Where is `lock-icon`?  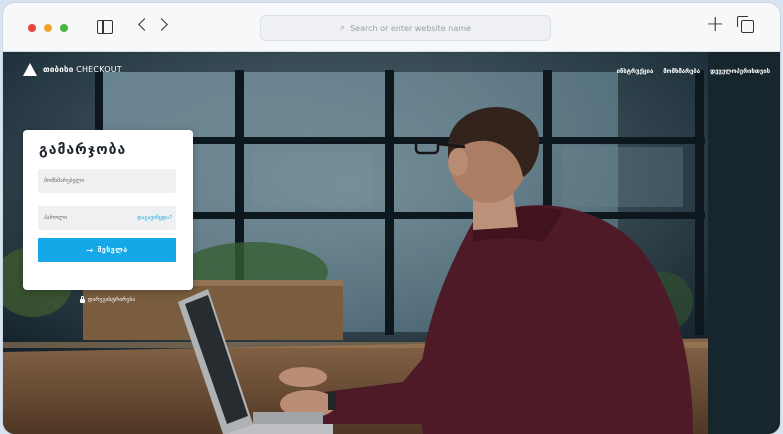 lock-icon is located at coordinates (82, 299).